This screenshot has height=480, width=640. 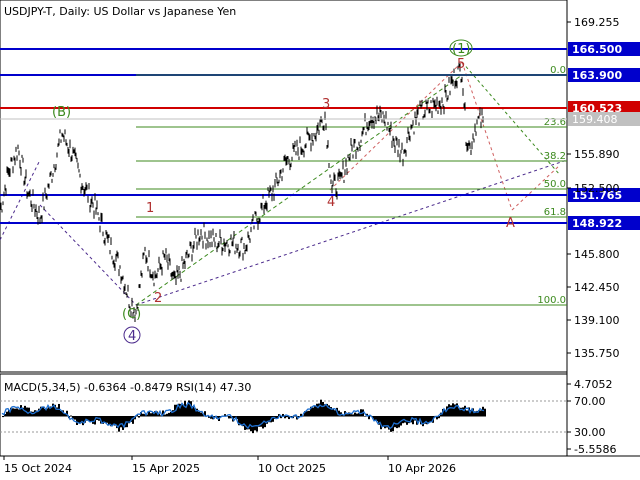 I want to click on x-tick-label-3: 10 Apr 2026, so click(x=422, y=468).